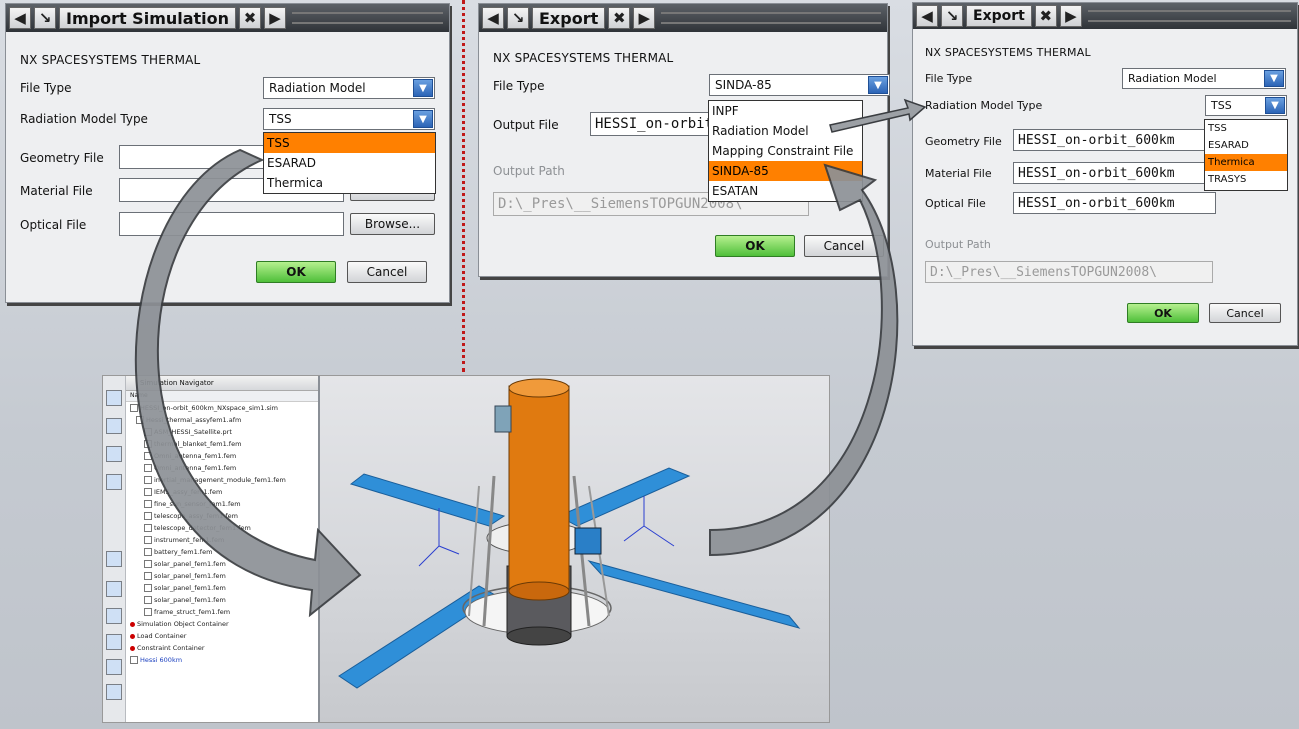 Image resolution: width=1299 pixels, height=729 pixels. Describe the element at coordinates (785, 111) in the screenshot. I see `dropdown-option-inpf: INPF` at that location.